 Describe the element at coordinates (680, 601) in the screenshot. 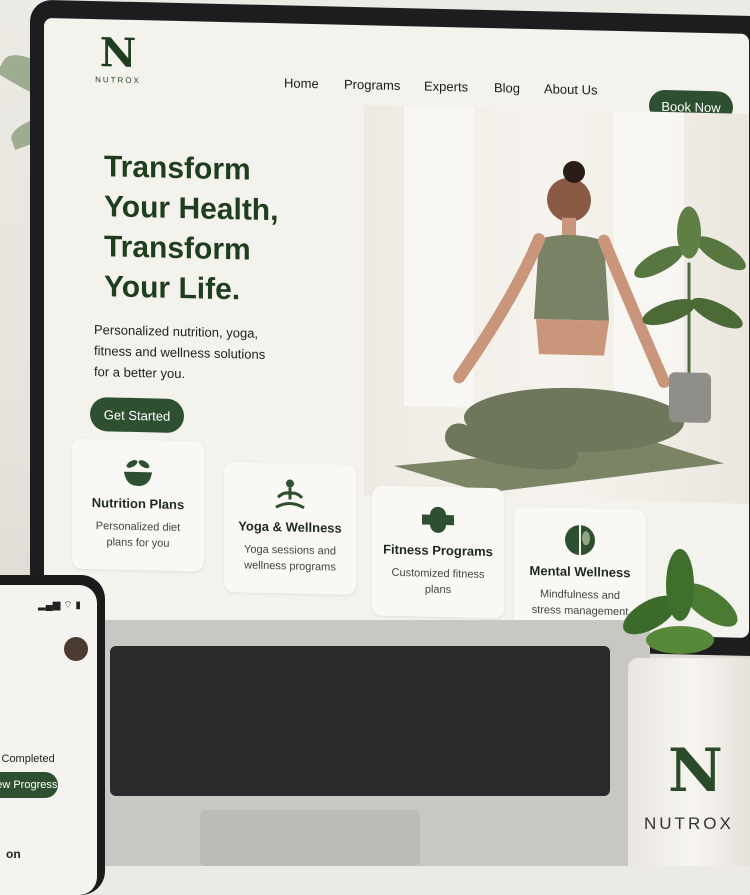

I see `desk-plant` at that location.